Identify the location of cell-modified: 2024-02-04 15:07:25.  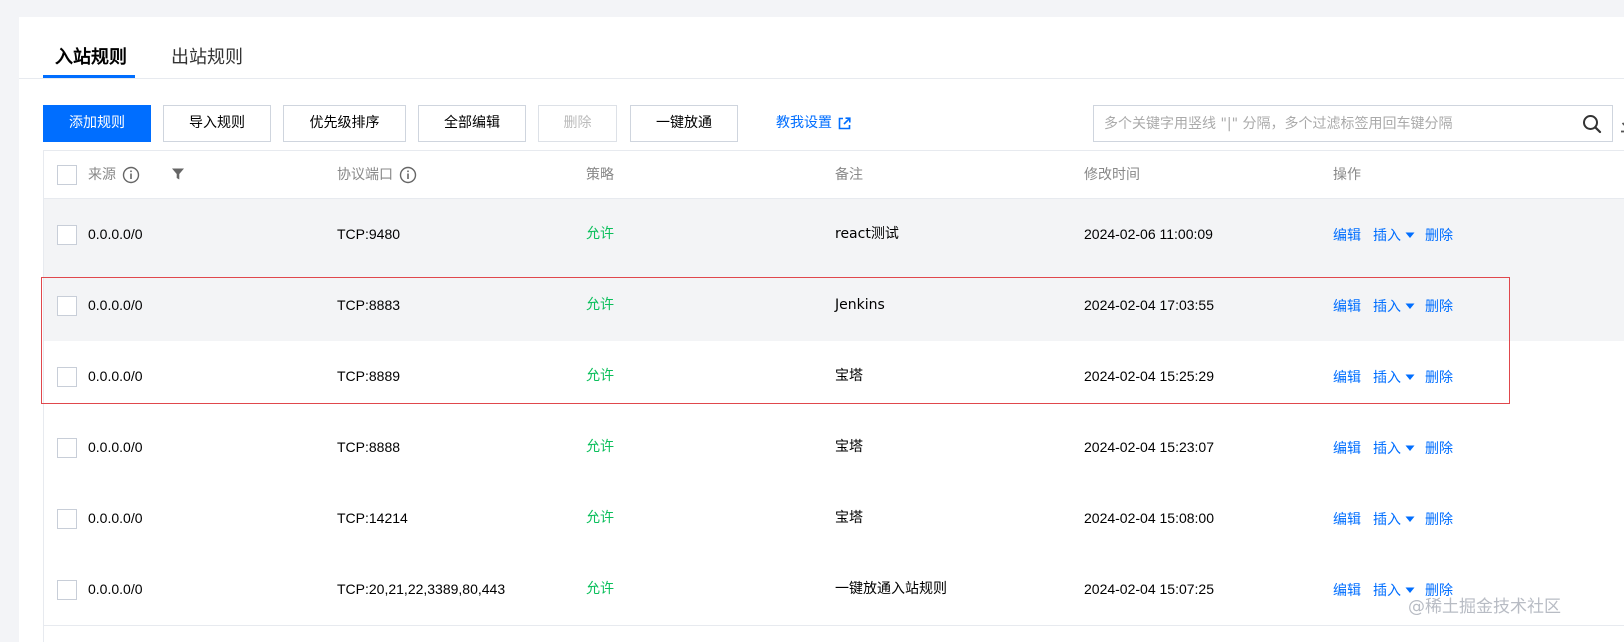
(1149, 589).